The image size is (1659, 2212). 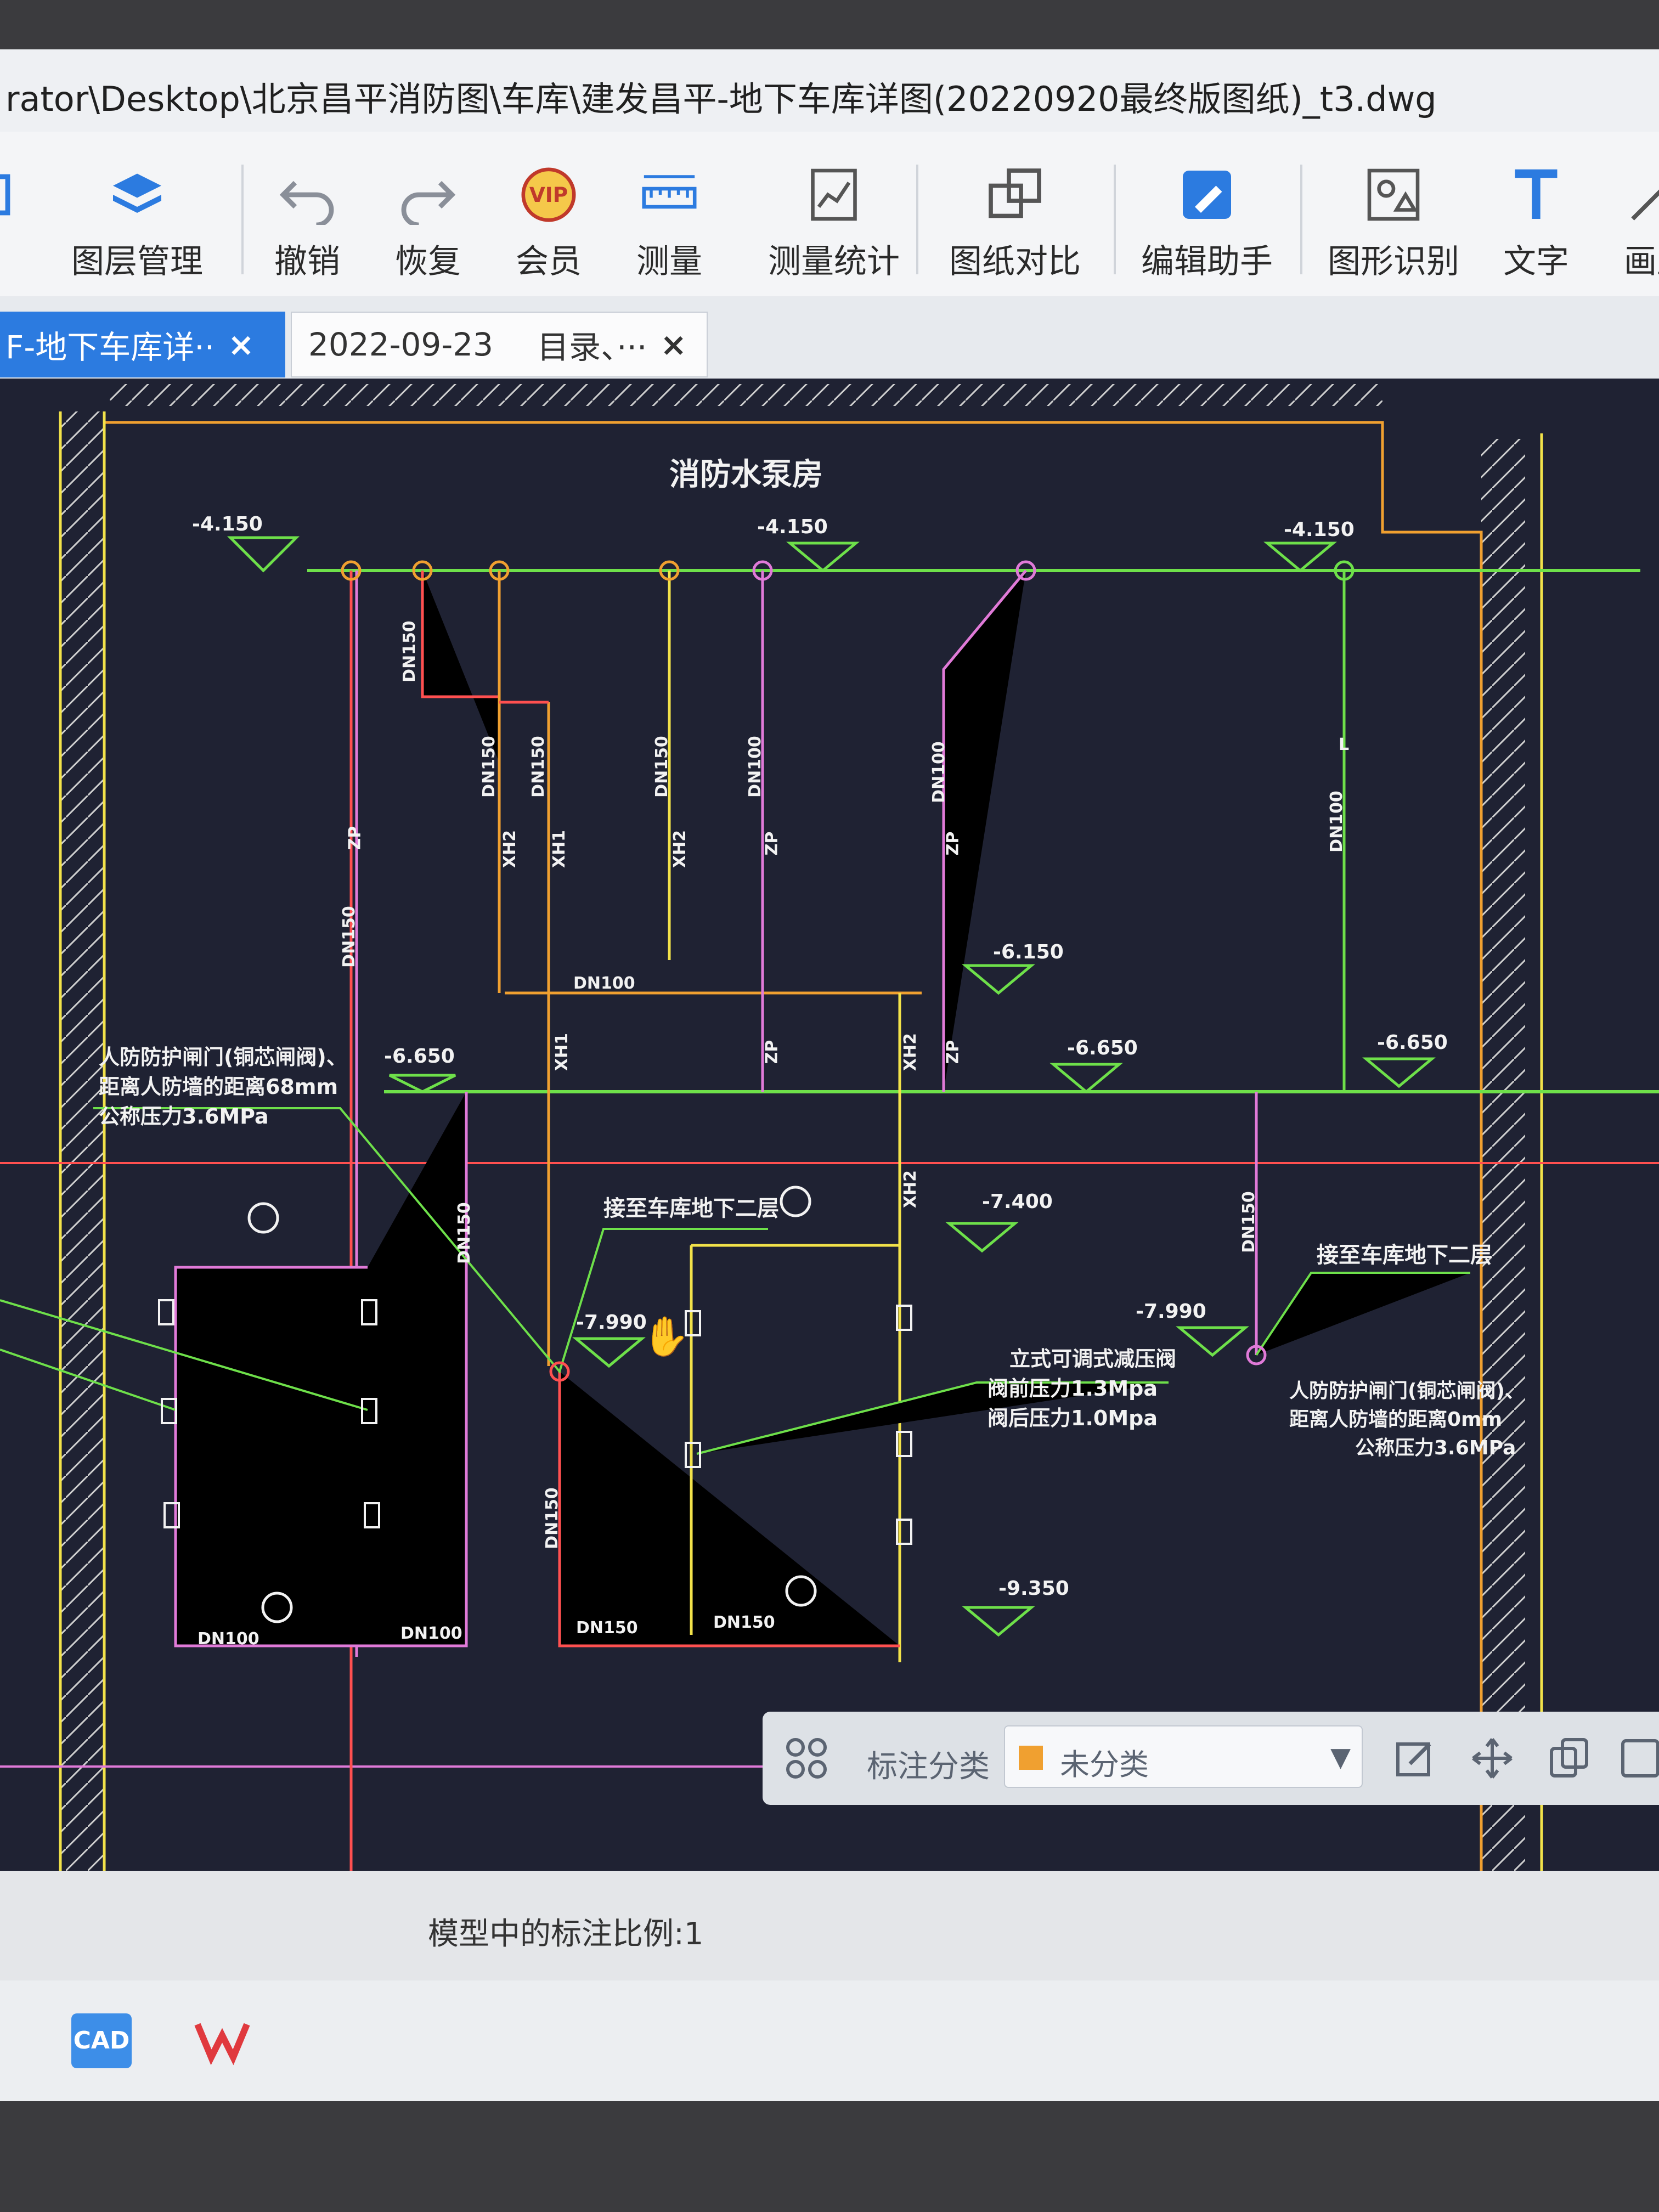 I want to click on elevation-label: -6.150, so click(x=1028, y=952).